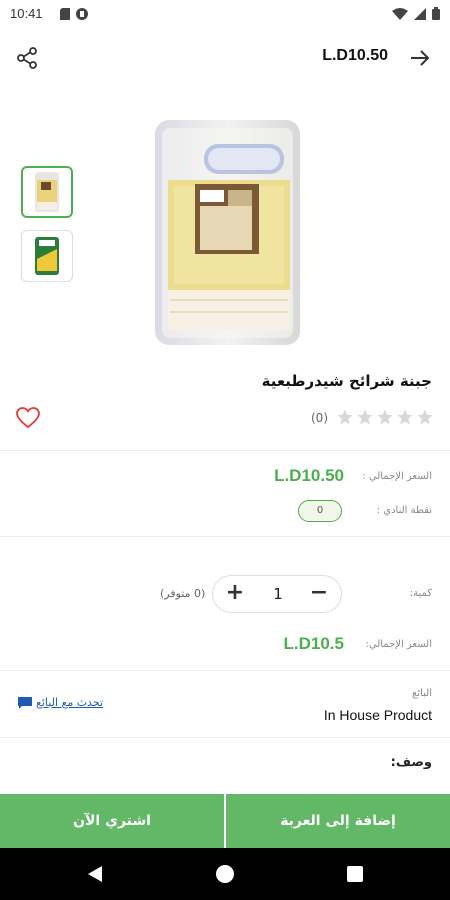 The image size is (450, 900). What do you see at coordinates (65, 14) in the screenshot?
I see `sd-card-icon` at bounding box center [65, 14].